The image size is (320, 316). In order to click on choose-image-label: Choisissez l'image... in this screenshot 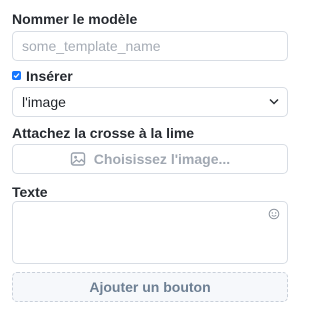, I will do `click(162, 159)`.